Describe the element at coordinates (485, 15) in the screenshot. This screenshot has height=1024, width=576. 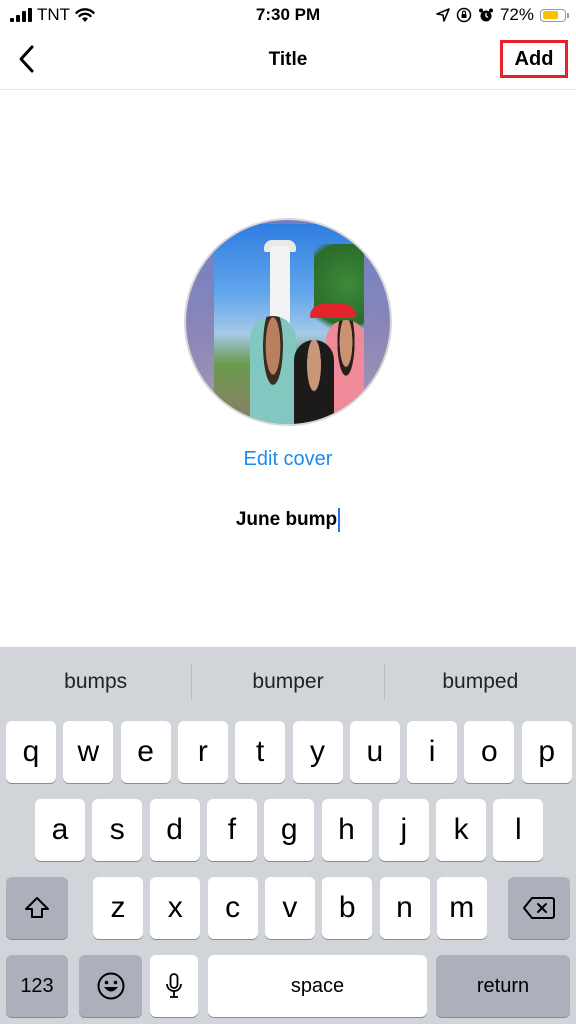
I see `alarm-icon` at that location.